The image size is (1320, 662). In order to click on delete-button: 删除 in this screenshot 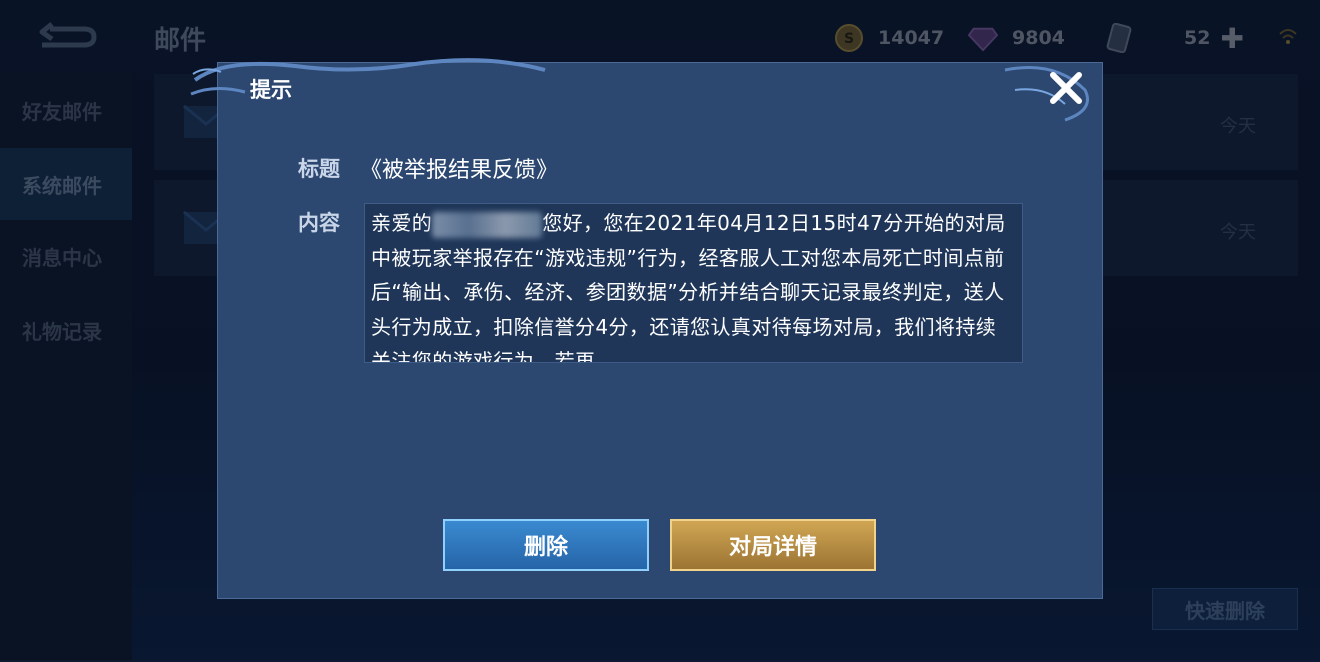, I will do `click(546, 545)`.